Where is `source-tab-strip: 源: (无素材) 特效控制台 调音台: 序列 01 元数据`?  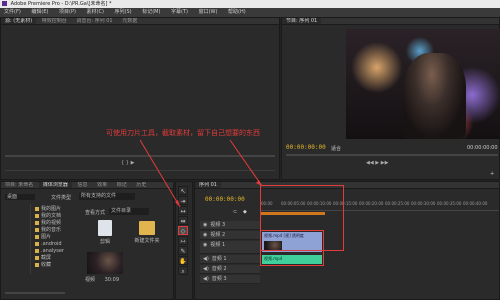 source-tab-strip: 源: (无素材) 特效控制台 调音台: 序列 01 元数据 is located at coordinates (140, 21).